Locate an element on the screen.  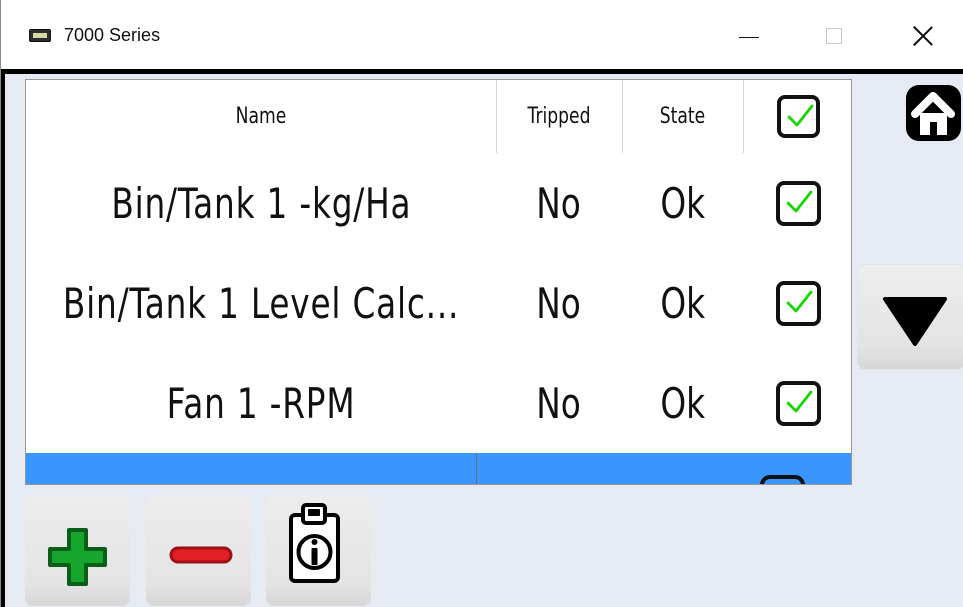
maximize-icon is located at coordinates (834, 35).